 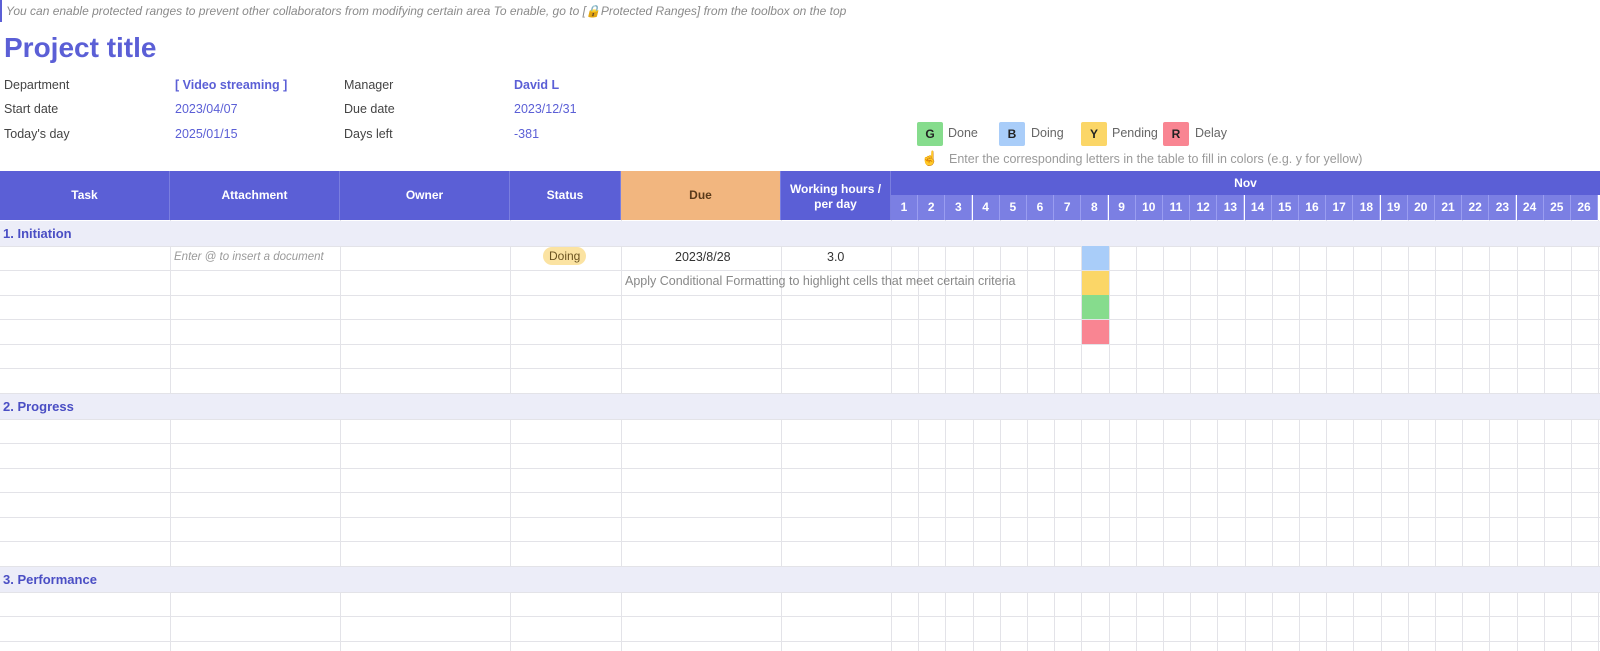 What do you see at coordinates (255, 195) in the screenshot?
I see `header-attachment: Attachment` at bounding box center [255, 195].